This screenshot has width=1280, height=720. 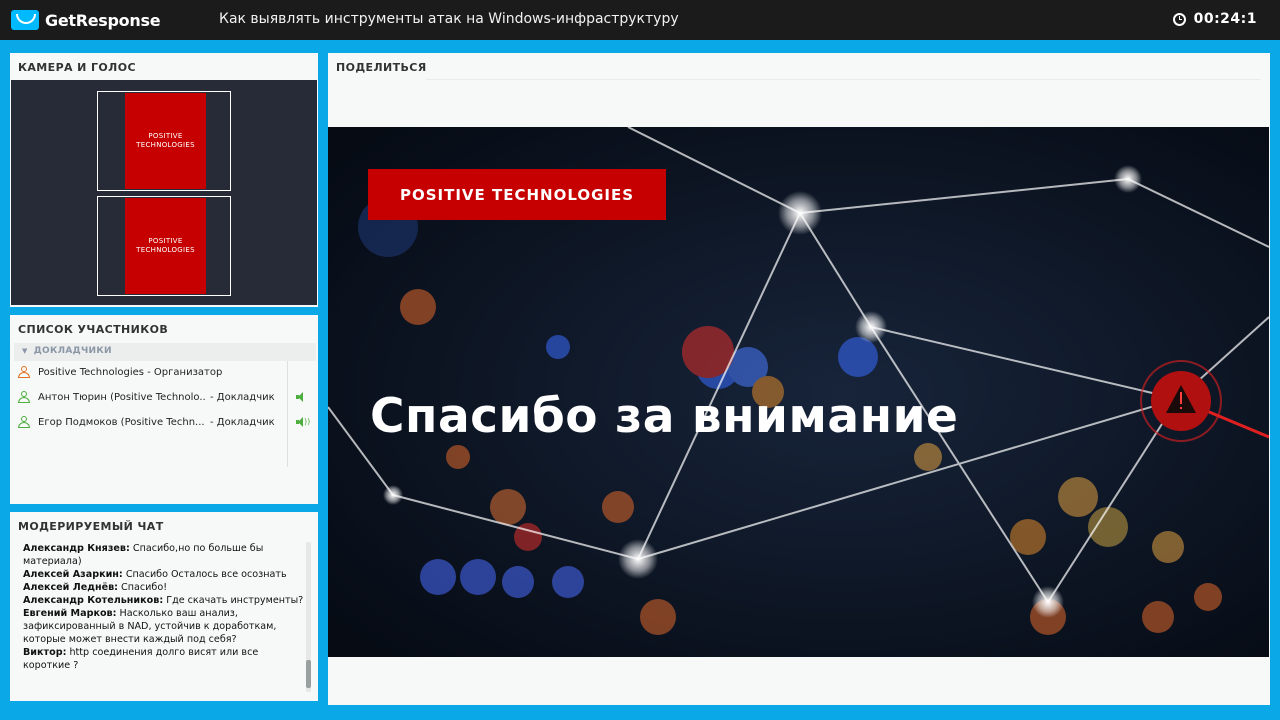 What do you see at coordinates (1225, 19) in the screenshot?
I see `timer-value: 00:24:1` at bounding box center [1225, 19].